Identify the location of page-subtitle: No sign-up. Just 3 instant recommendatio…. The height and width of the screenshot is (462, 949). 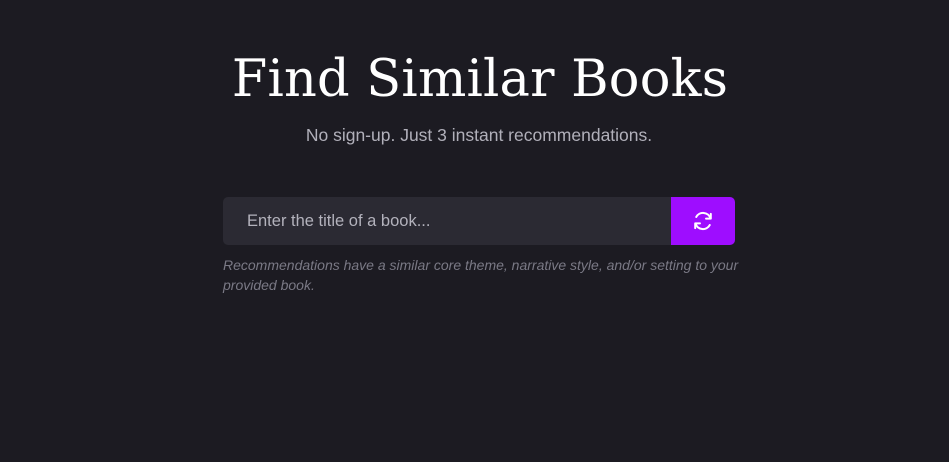
(479, 135).